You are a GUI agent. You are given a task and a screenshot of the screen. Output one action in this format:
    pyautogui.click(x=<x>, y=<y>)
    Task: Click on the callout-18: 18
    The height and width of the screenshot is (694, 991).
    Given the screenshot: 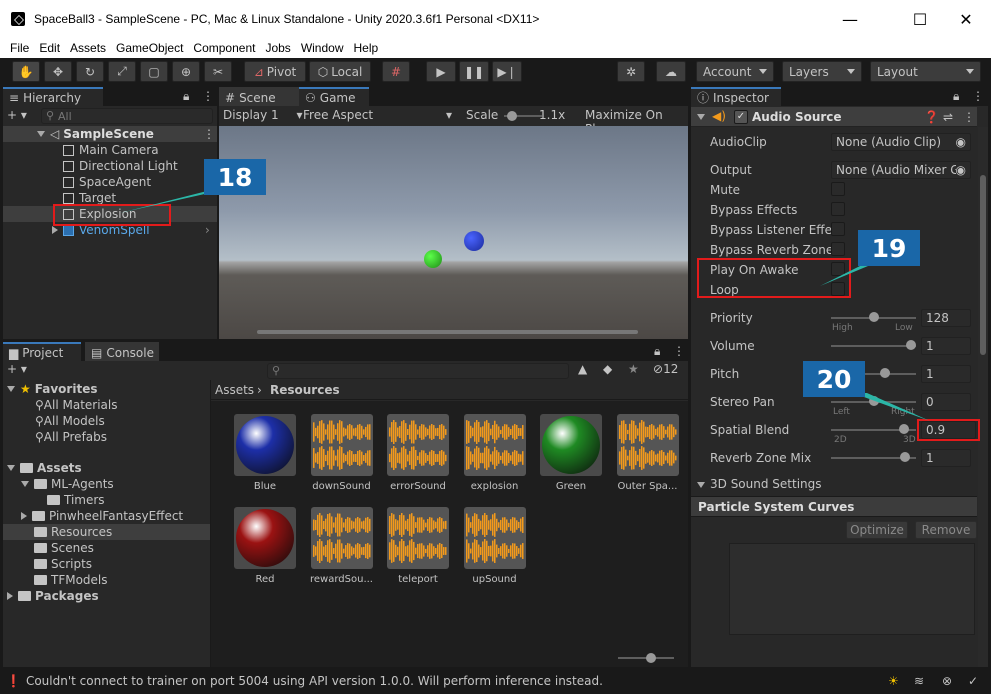 What is the action you would take?
    pyautogui.click(x=235, y=177)
    